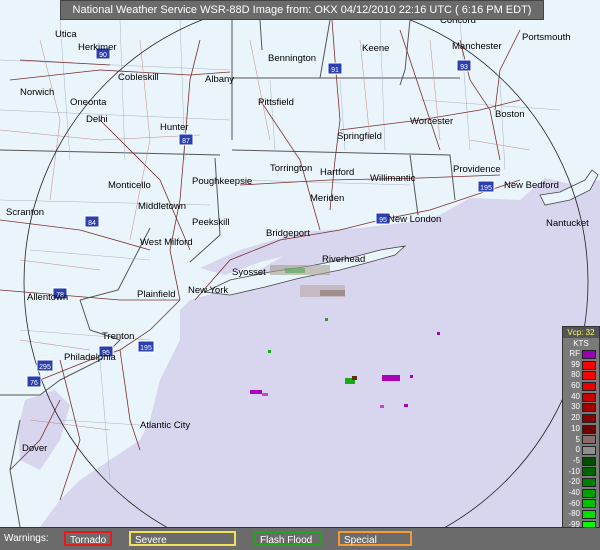 The width and height of the screenshot is (600, 550). I want to click on legend-row-label: -5, so click(576, 460).